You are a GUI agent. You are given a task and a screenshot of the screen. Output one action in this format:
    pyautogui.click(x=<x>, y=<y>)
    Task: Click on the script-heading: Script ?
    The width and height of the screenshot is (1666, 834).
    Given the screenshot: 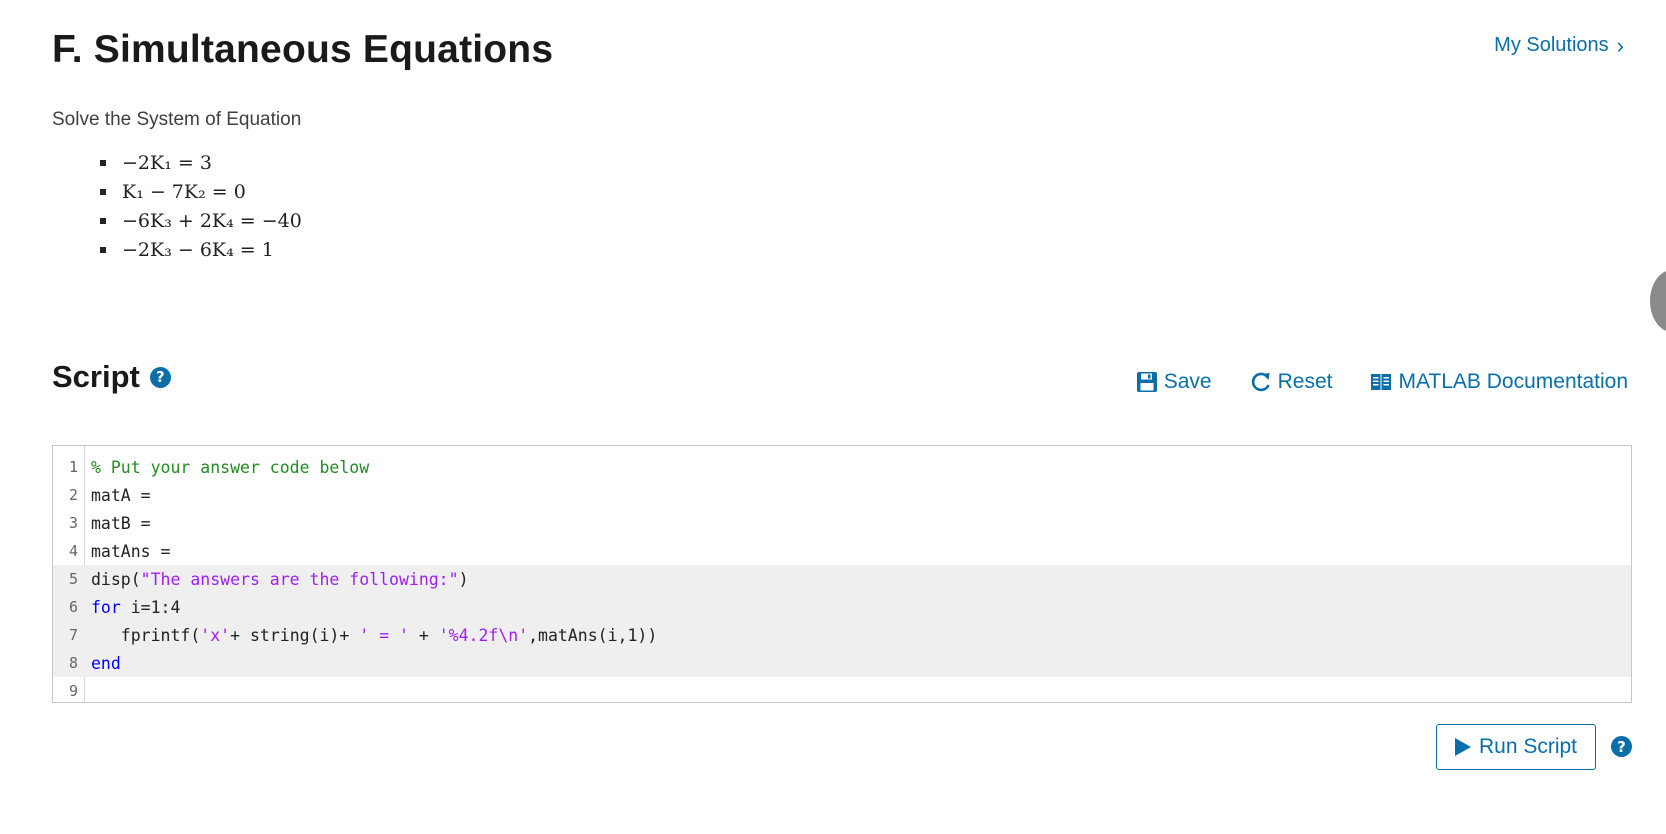 What is the action you would take?
    pyautogui.click(x=111, y=377)
    